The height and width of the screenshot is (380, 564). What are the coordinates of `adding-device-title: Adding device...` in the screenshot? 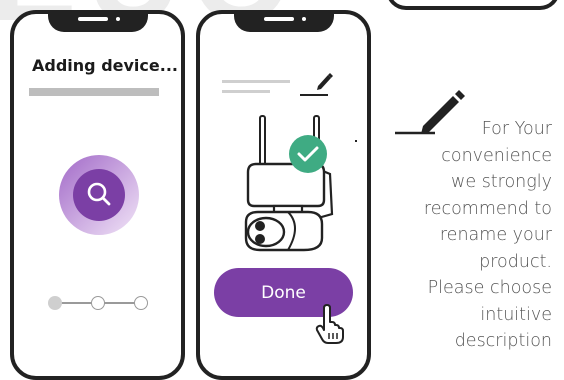 It's located at (105, 65).